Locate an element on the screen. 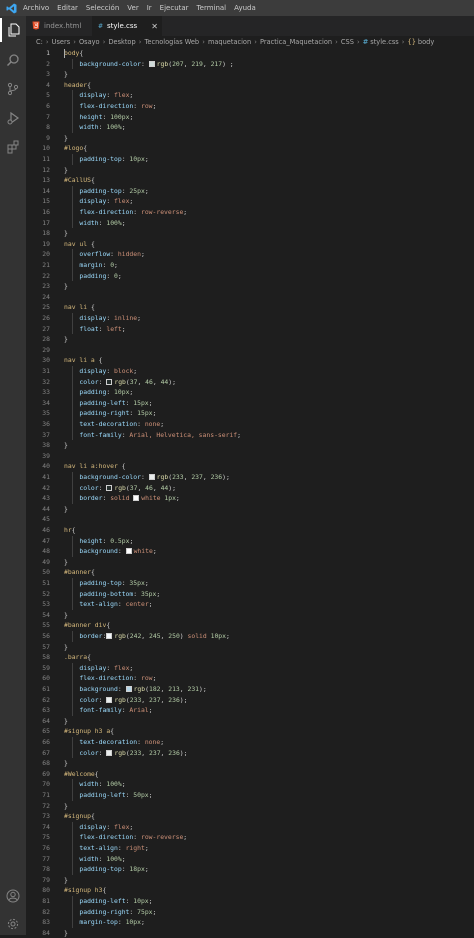  code-line: 69 #Welcome{ is located at coordinates (250, 774).